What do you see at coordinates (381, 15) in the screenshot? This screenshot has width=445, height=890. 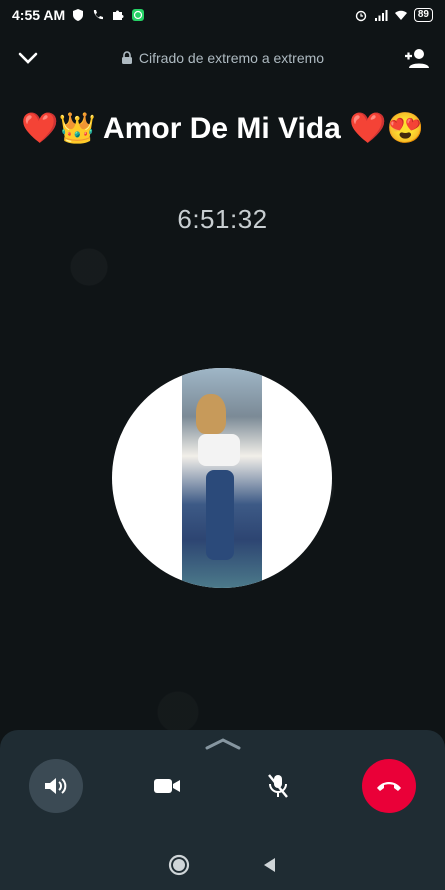 I see `signal-icon` at bounding box center [381, 15].